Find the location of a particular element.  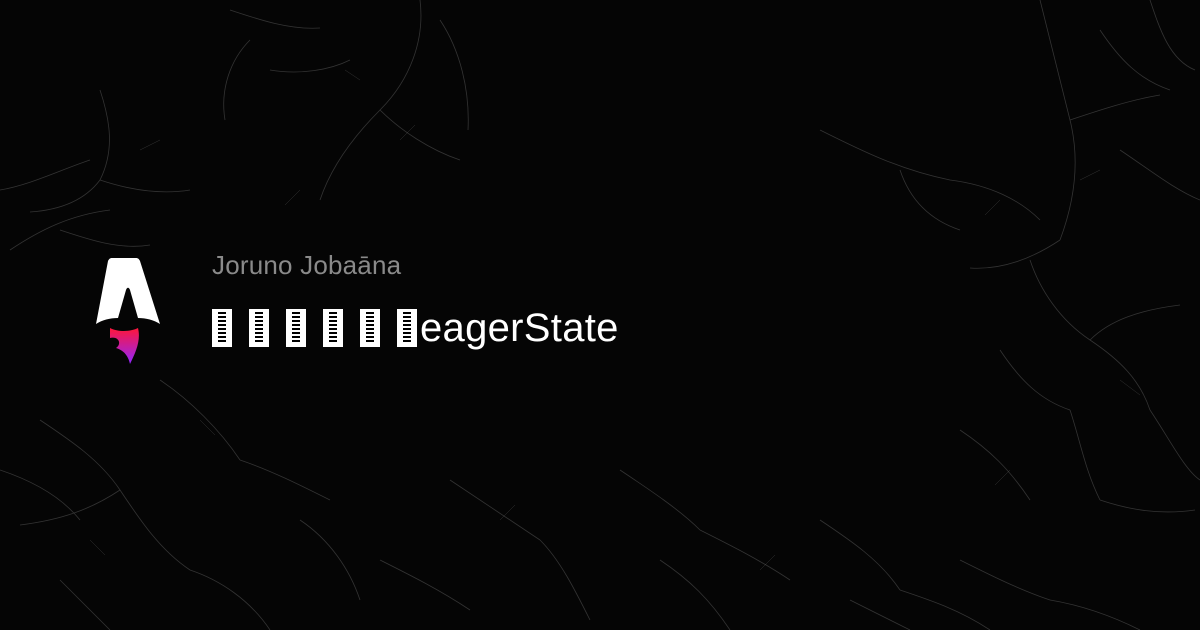

astro-logo-icon is located at coordinates (128, 311).